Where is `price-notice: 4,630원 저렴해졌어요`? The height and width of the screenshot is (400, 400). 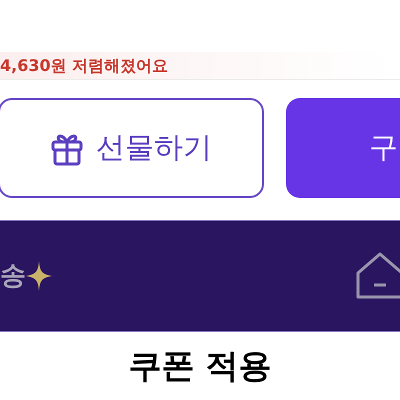
price-notice: 4,630원 저렴해졌어요 is located at coordinates (84, 65).